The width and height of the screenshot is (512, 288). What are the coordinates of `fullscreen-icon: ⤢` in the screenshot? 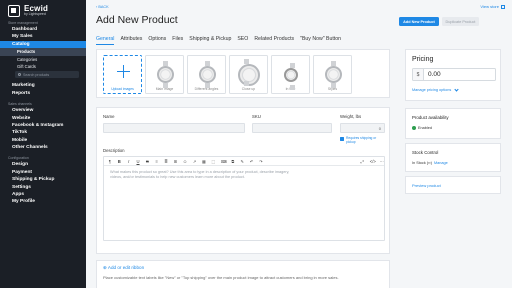 It's located at (362, 161).